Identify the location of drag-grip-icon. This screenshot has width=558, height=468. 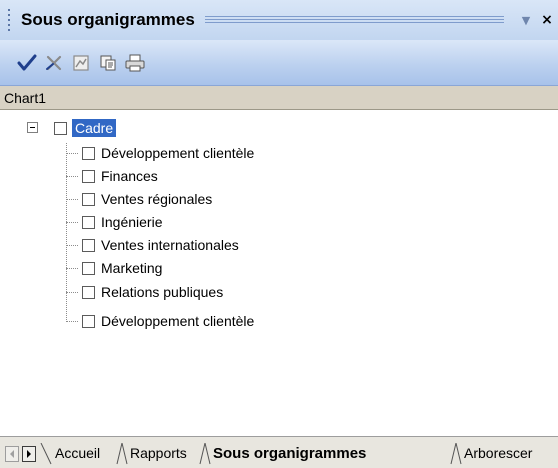
(9, 20).